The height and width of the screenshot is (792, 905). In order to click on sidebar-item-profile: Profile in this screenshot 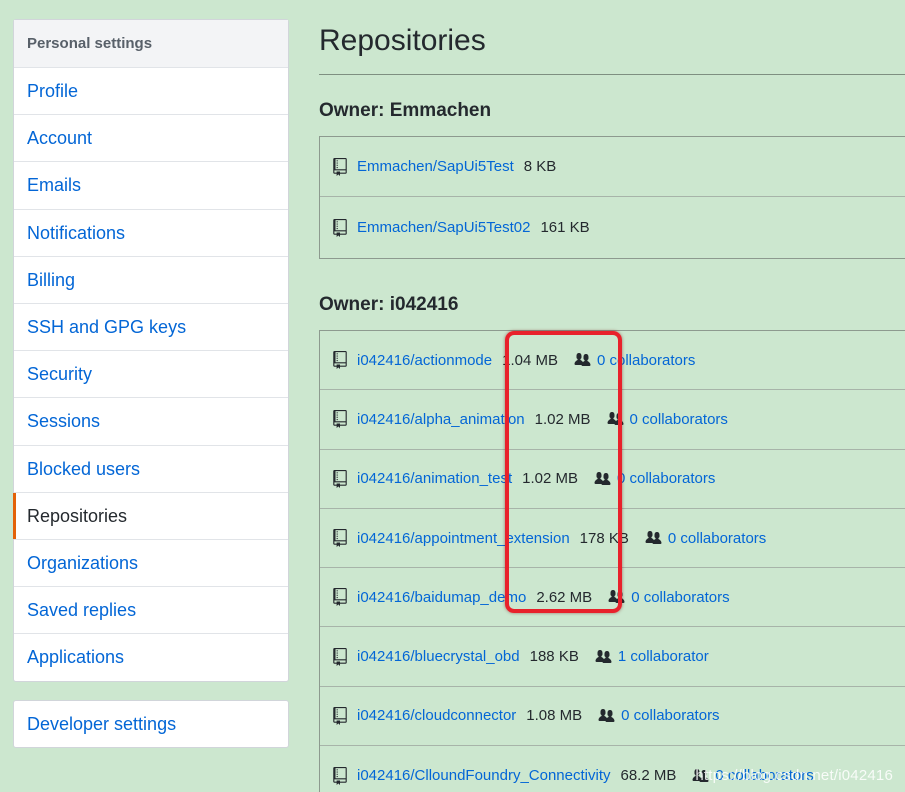, I will do `click(151, 92)`.